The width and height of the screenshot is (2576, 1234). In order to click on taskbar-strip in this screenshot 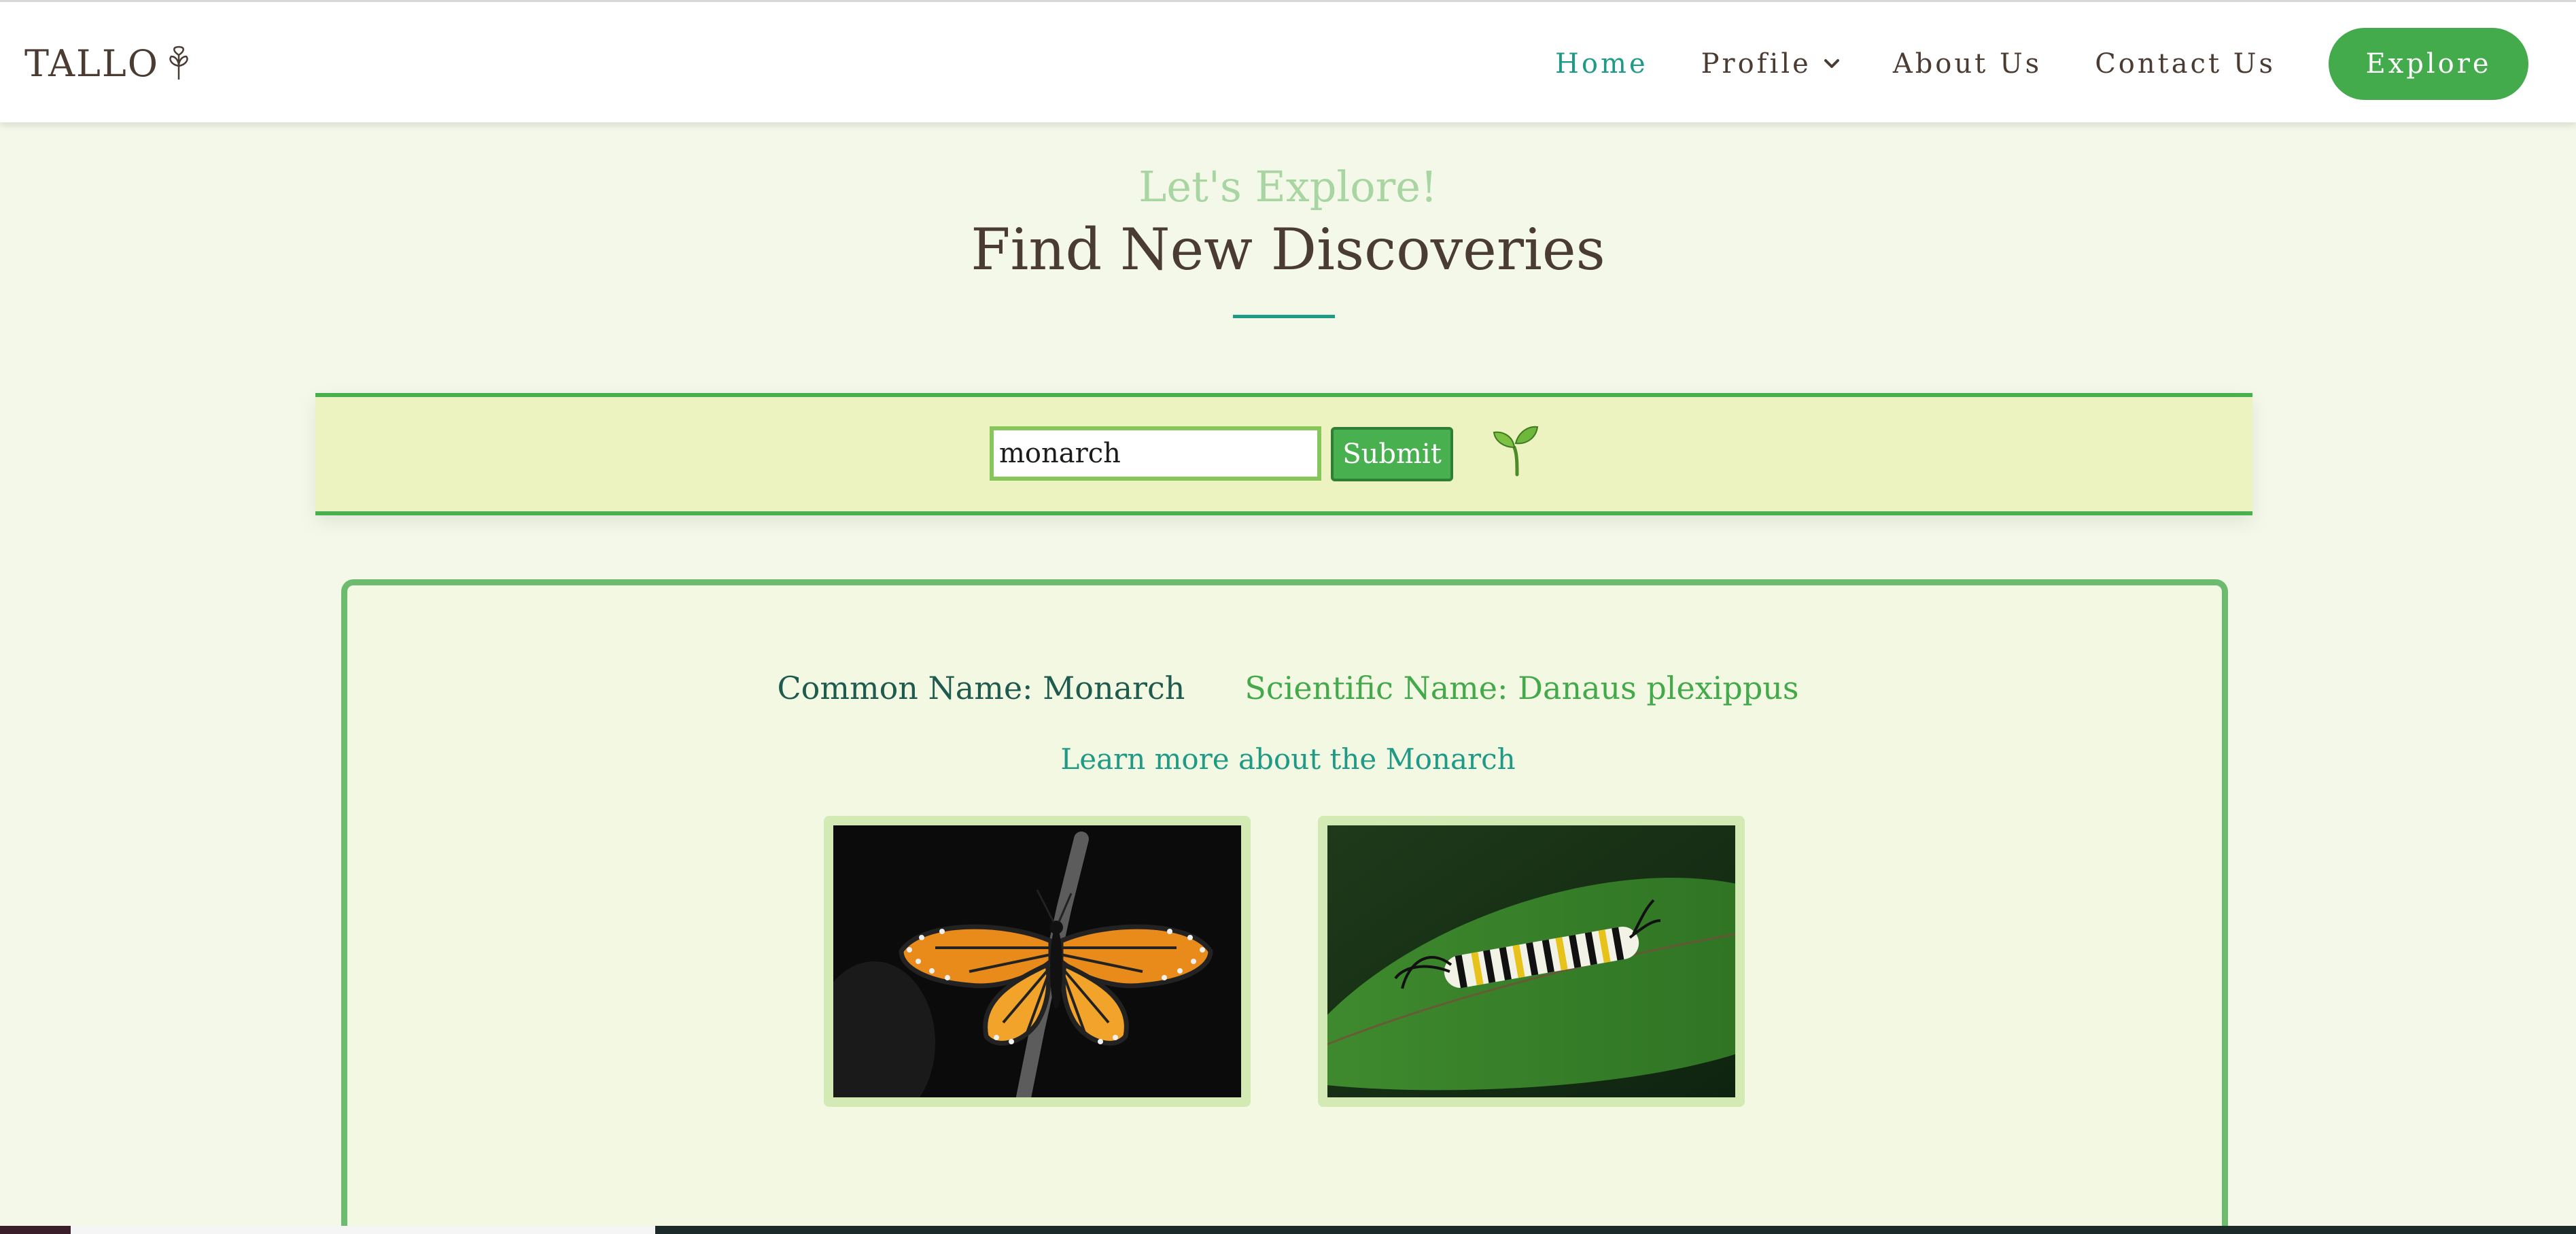, I will do `click(1288, 1230)`.